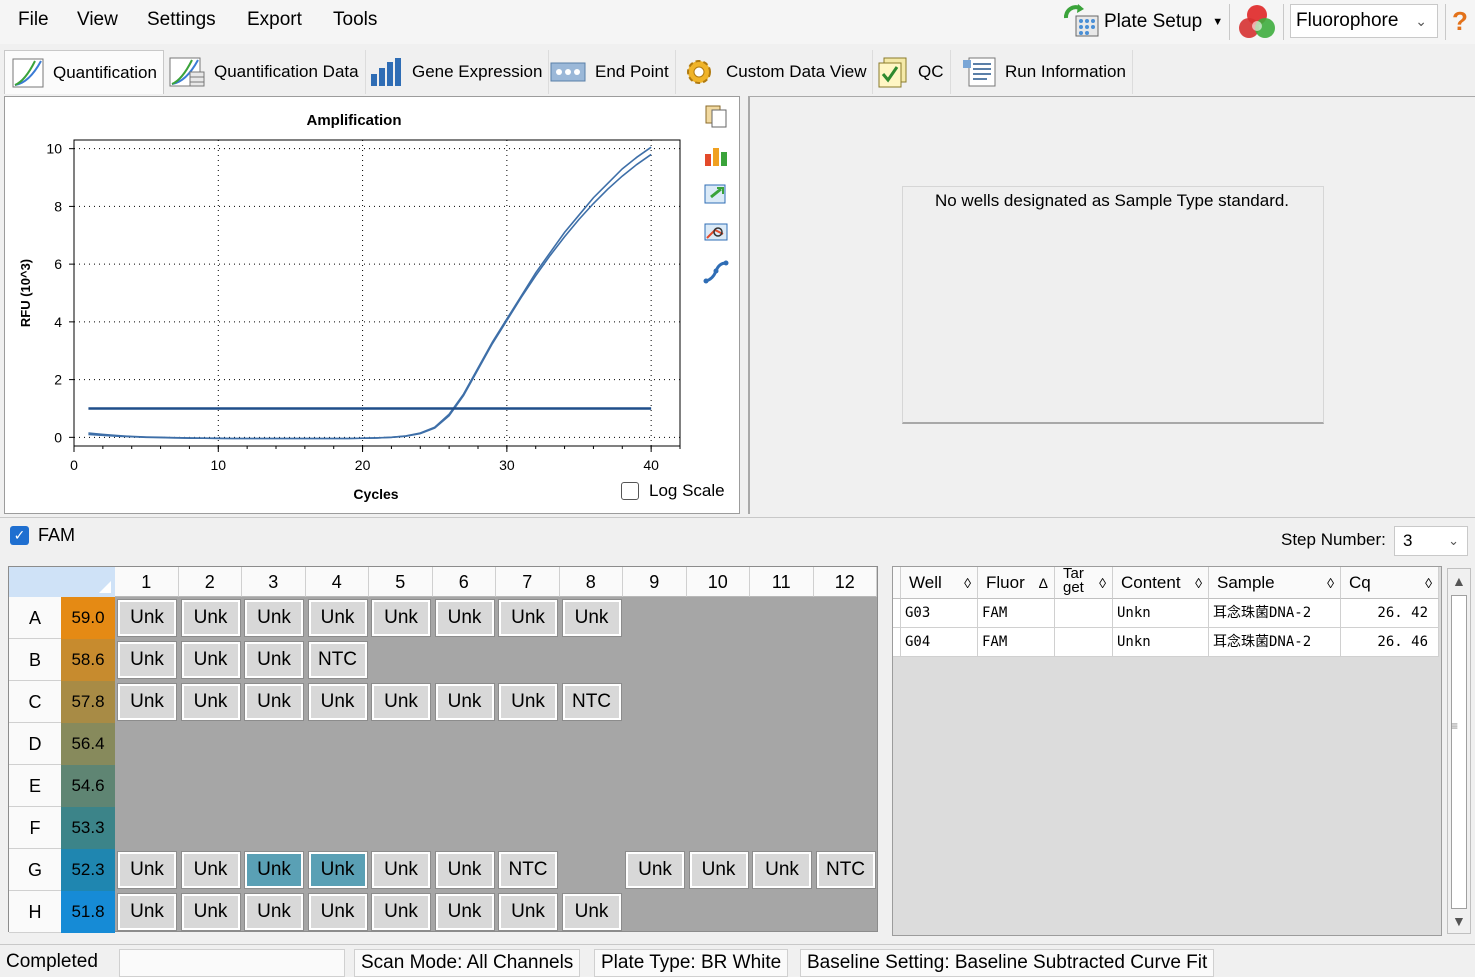  What do you see at coordinates (35, 870) in the screenshot?
I see `plate-row-header: G` at bounding box center [35, 870].